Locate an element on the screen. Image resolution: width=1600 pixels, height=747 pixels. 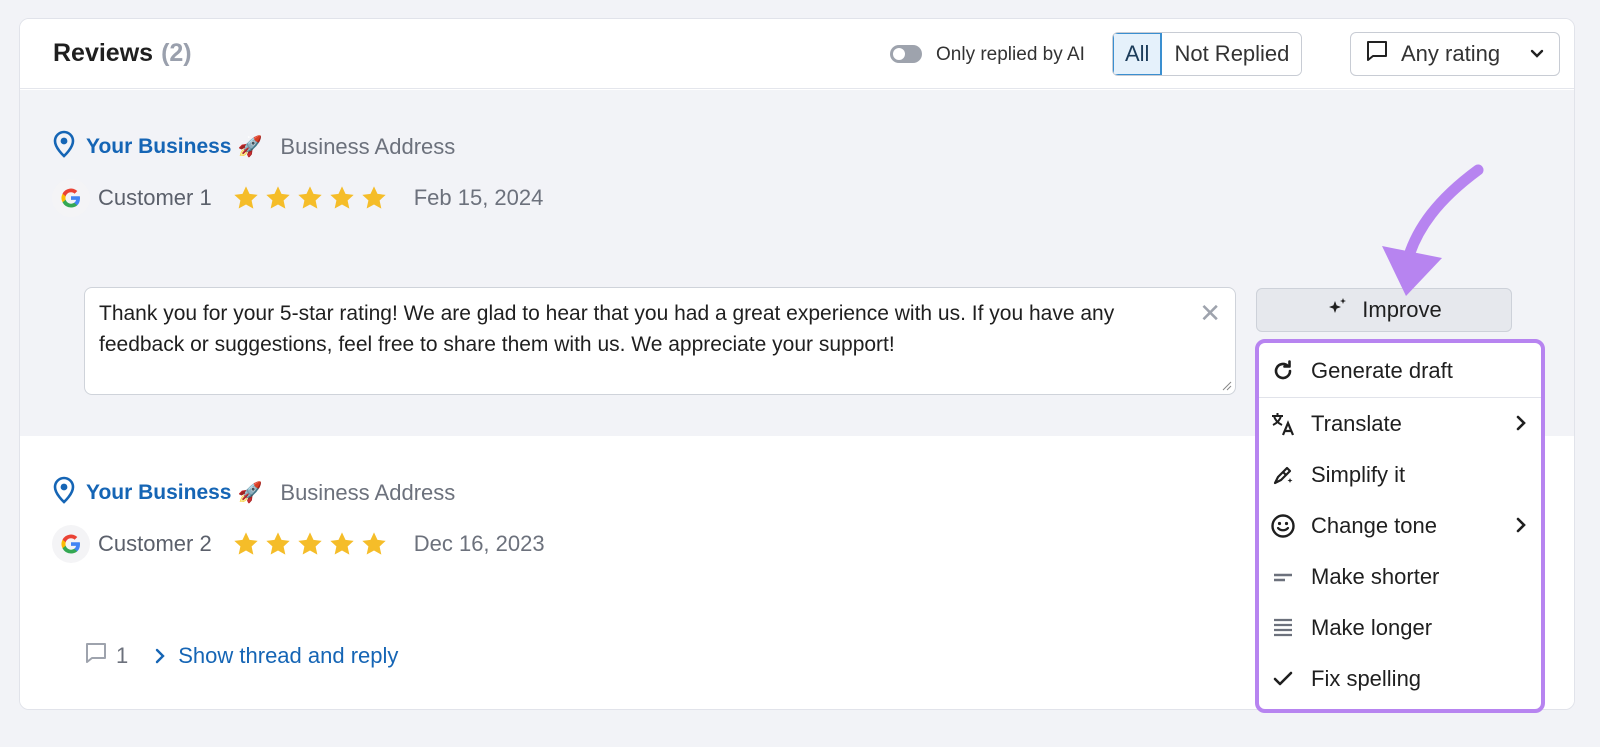
customer-name: Customer 2 is located at coordinates (155, 543).